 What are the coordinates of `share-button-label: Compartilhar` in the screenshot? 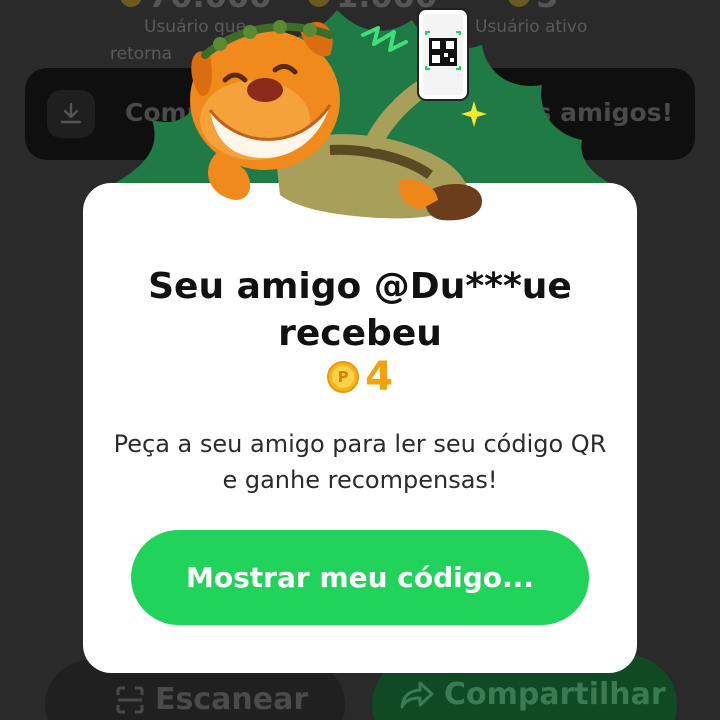 It's located at (555, 694).